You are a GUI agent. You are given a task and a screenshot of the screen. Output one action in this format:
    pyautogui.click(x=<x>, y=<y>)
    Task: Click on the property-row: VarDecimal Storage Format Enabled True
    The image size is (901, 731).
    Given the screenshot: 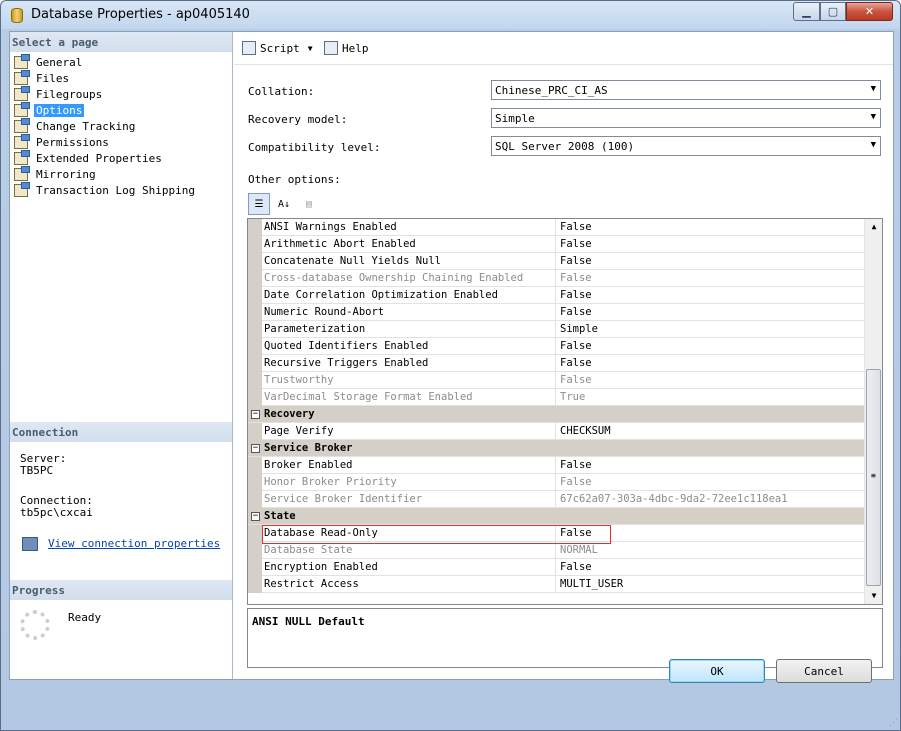 What is the action you would take?
    pyautogui.click(x=556, y=397)
    